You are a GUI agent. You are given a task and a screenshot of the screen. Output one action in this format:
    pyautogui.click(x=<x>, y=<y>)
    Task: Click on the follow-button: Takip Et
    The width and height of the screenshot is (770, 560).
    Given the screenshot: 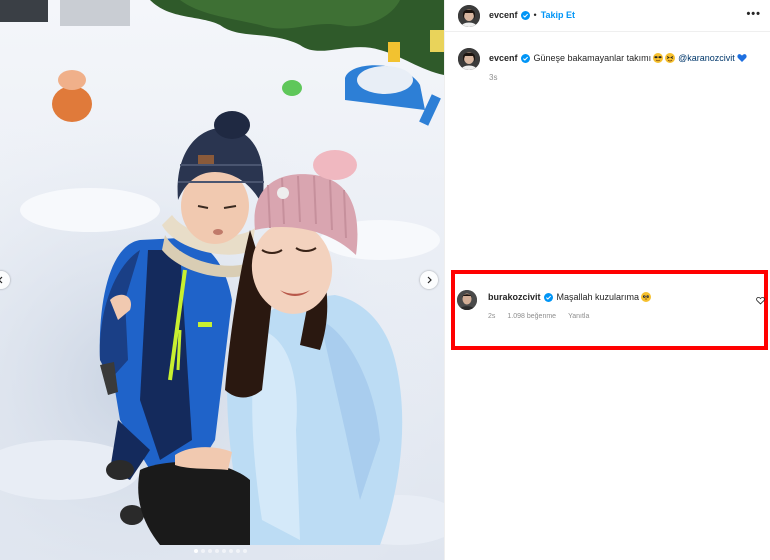 What is the action you would take?
    pyautogui.click(x=558, y=15)
    